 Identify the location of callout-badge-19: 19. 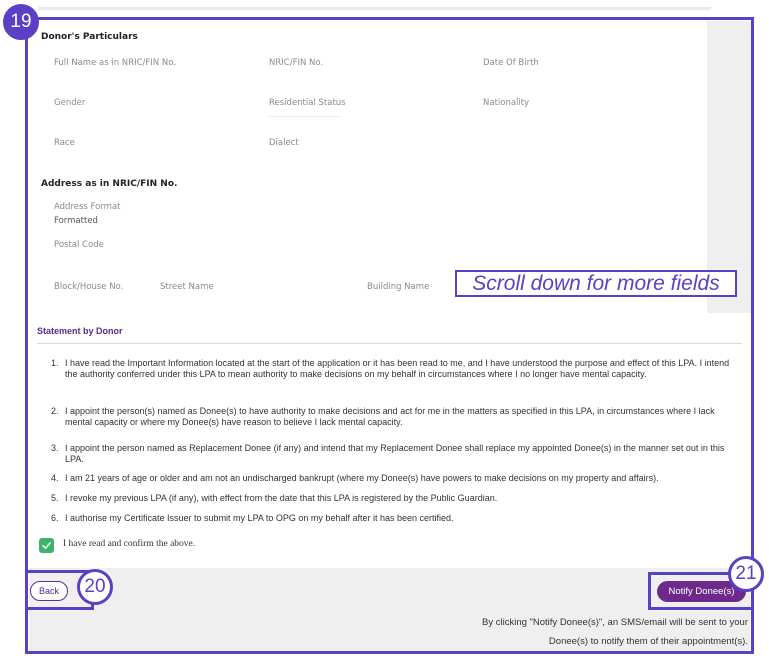
(21, 22).